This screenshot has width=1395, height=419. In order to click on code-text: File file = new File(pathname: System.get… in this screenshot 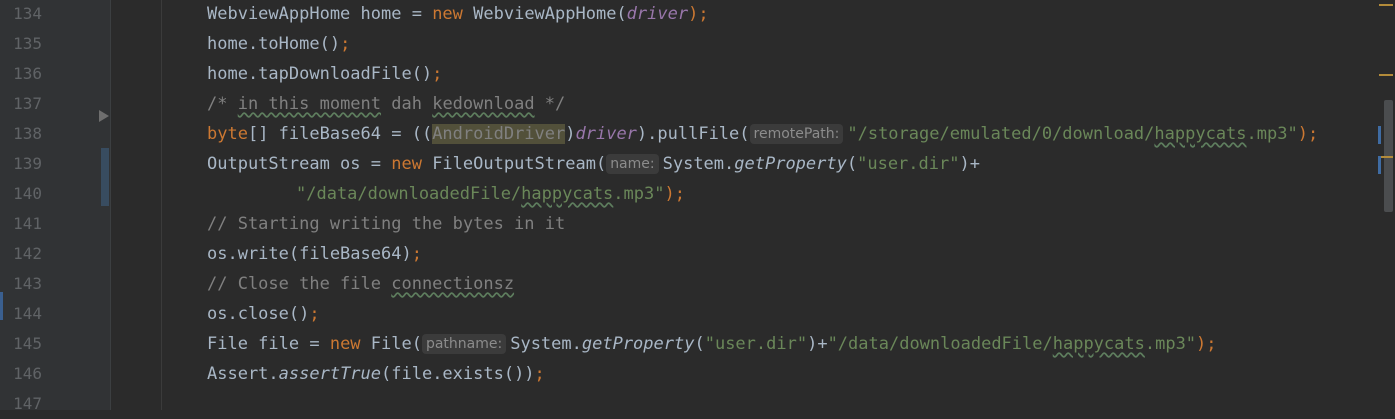, I will do `click(712, 344)`.